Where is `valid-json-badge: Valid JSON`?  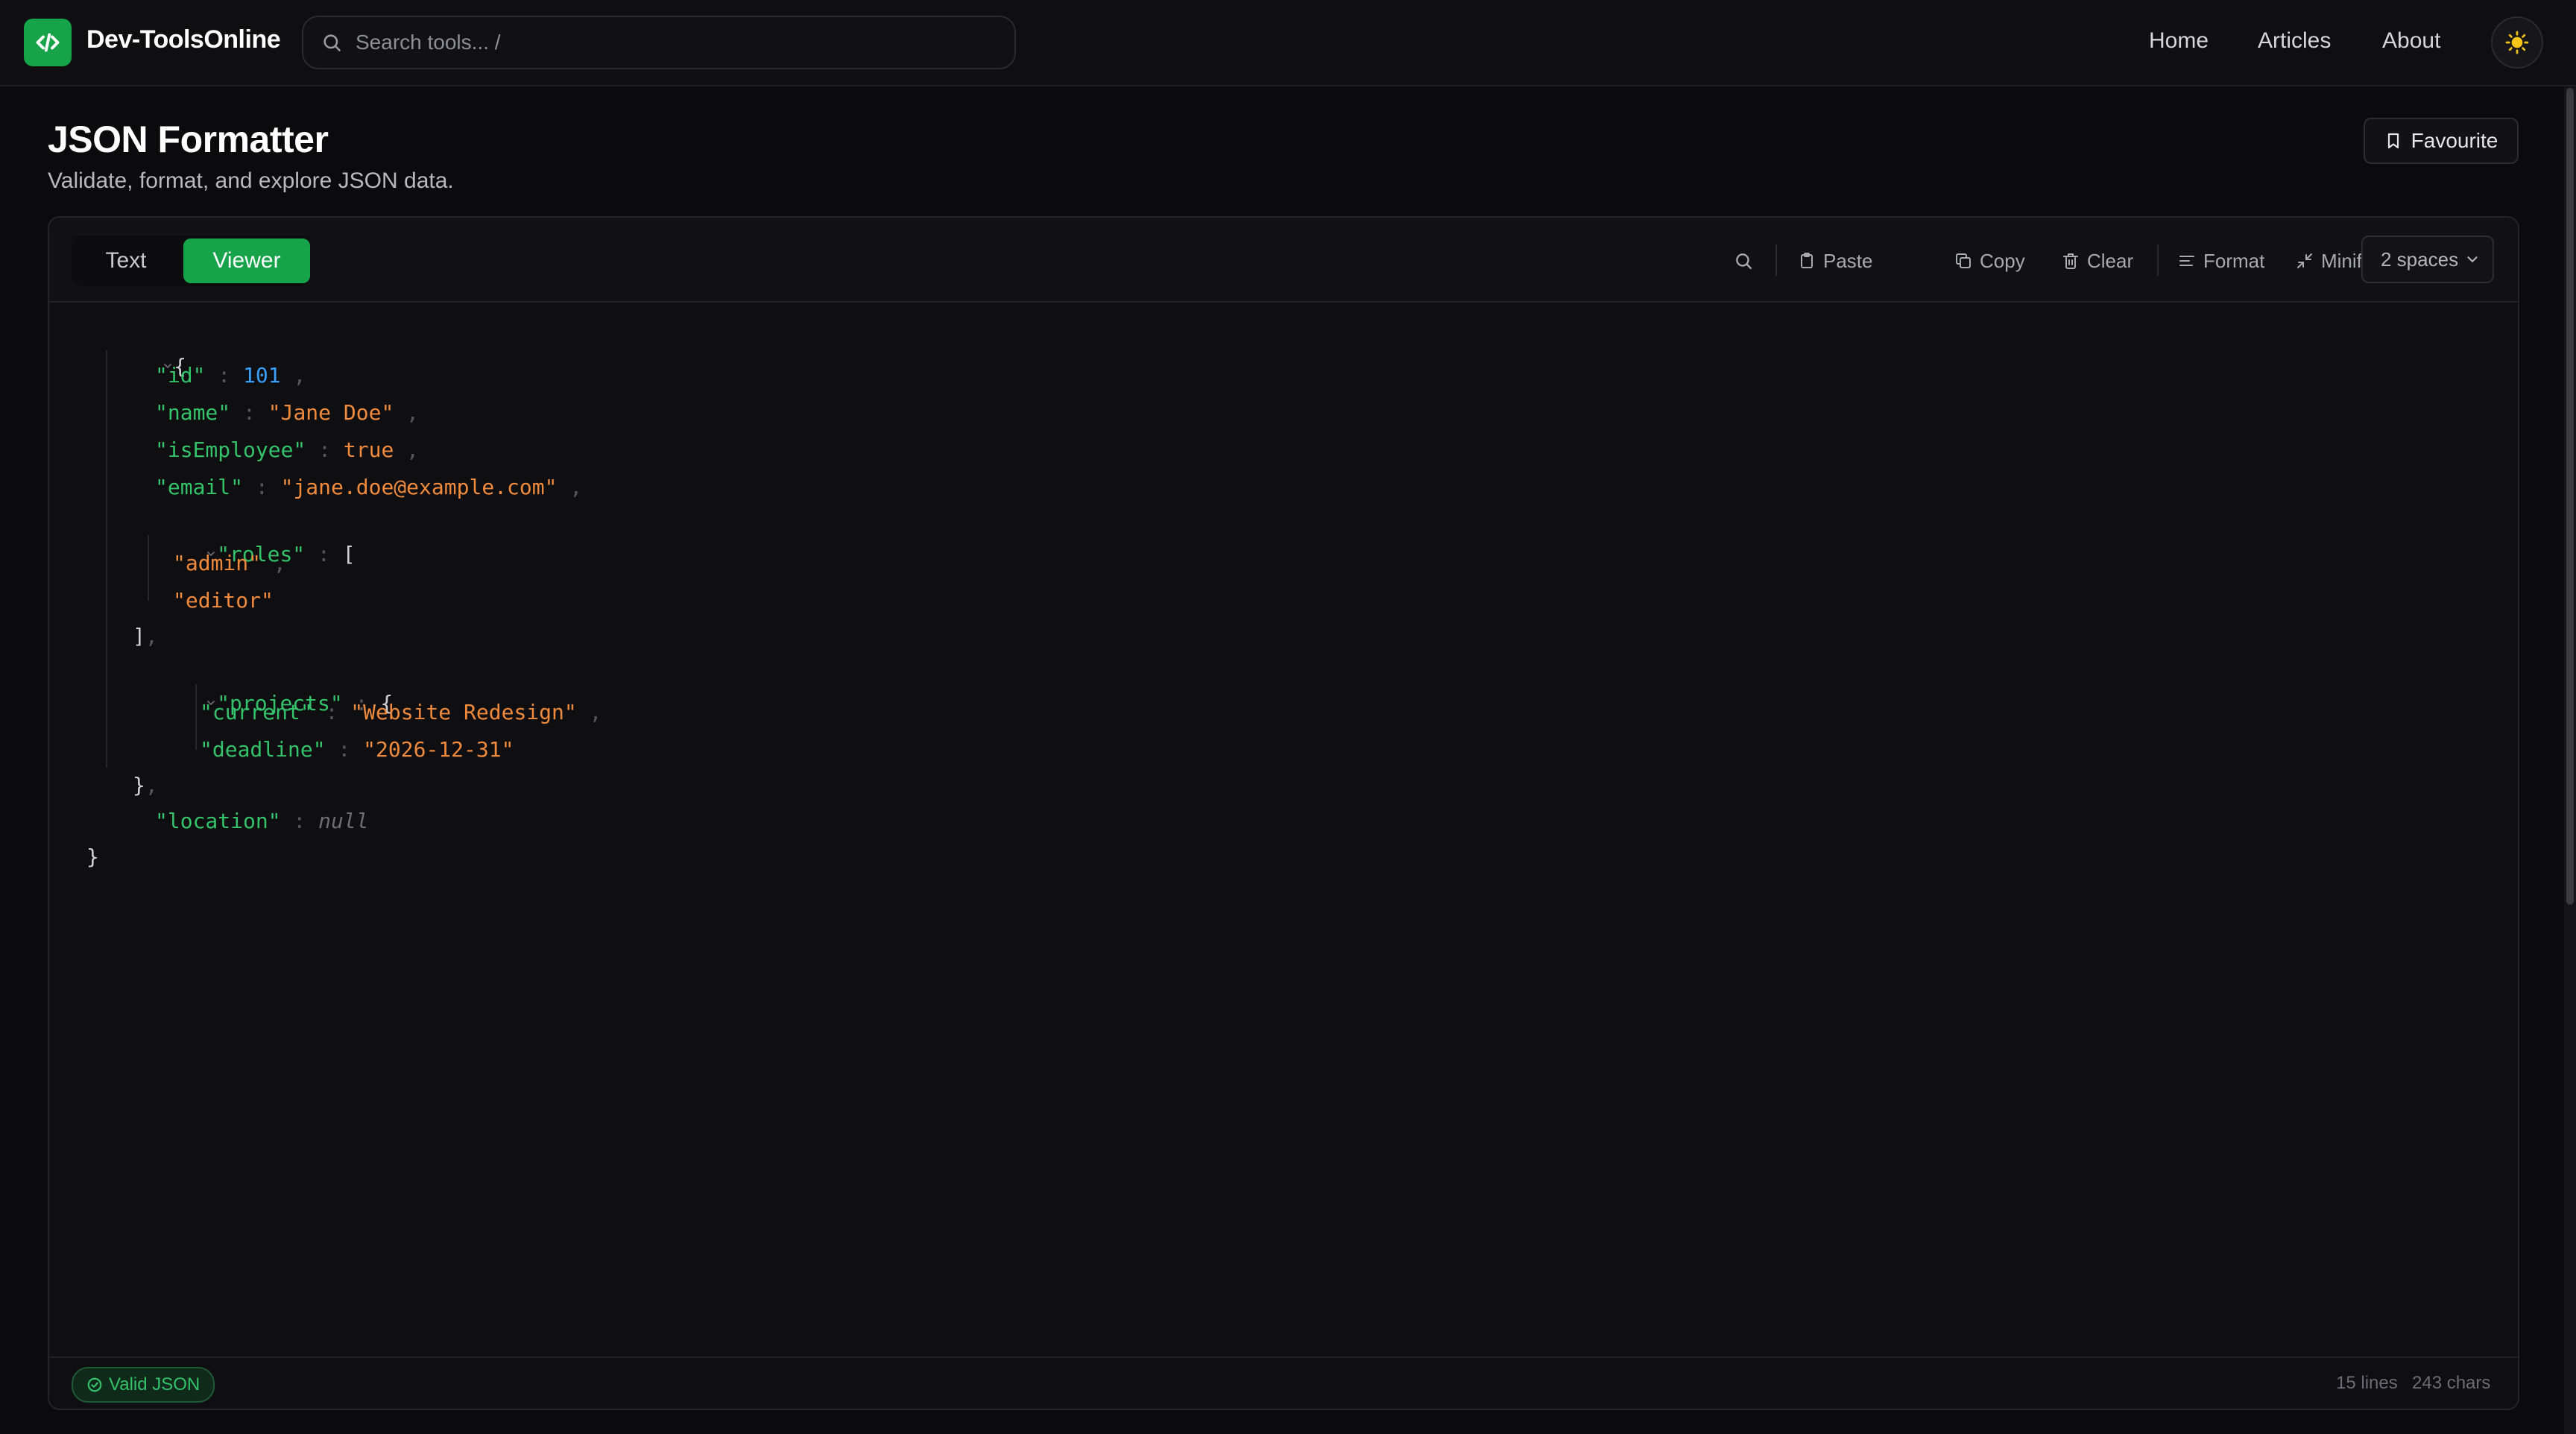
valid-json-badge: Valid JSON is located at coordinates (143, 1385).